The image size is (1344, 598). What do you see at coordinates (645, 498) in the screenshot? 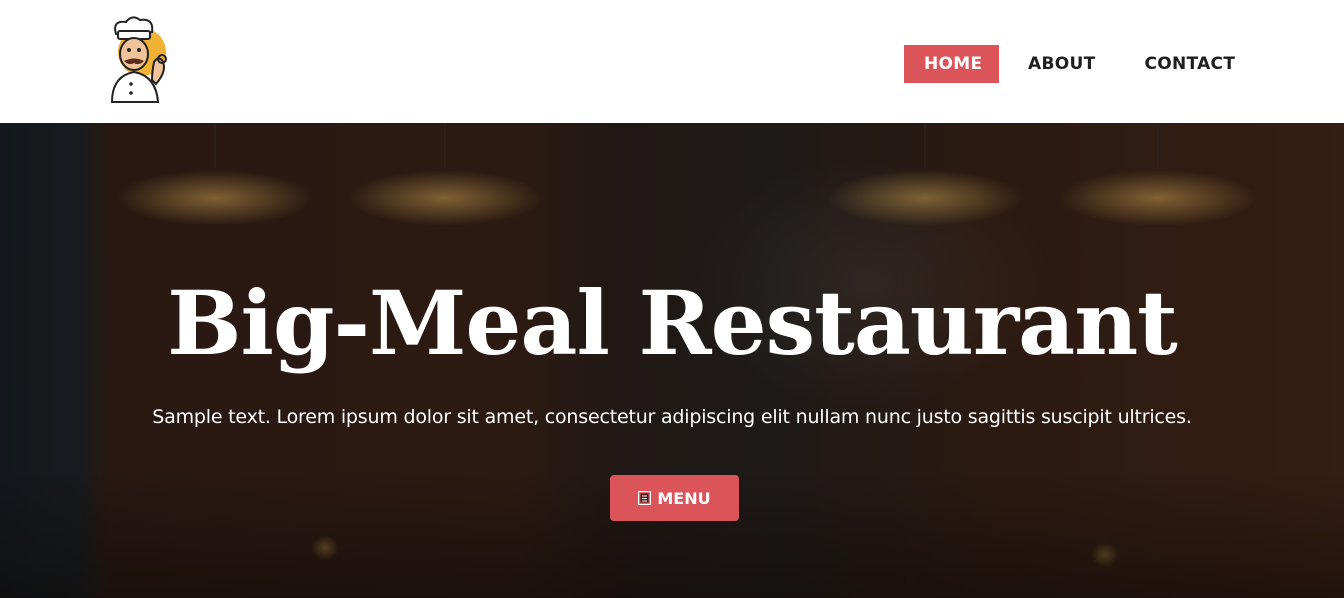
I see `menu-book-icon` at bounding box center [645, 498].